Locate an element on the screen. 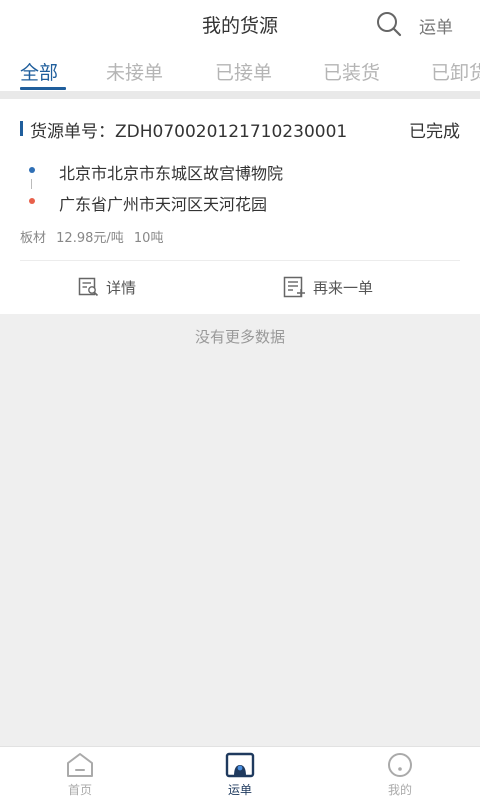 This screenshot has height=800, width=480. reorder-button: 再来一单 is located at coordinates (328, 287).